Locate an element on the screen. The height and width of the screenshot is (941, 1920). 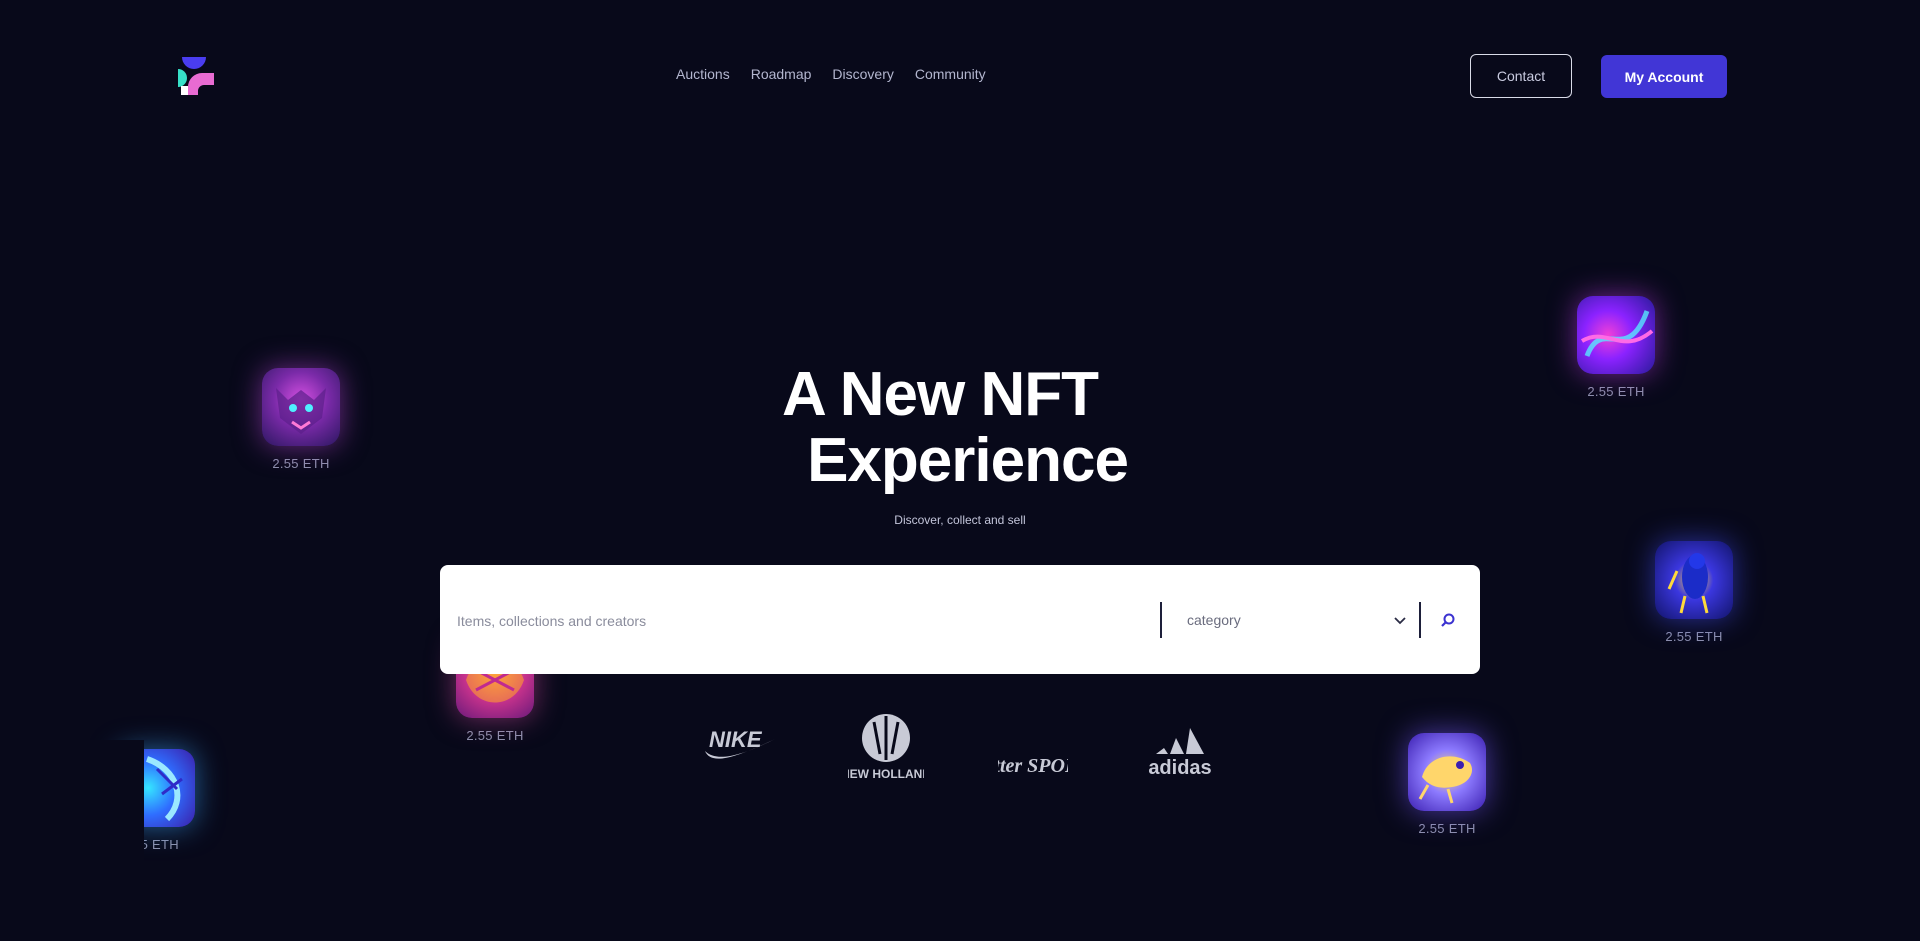
new-holland-logo: NEW HOLLAND is located at coordinates (886, 747).